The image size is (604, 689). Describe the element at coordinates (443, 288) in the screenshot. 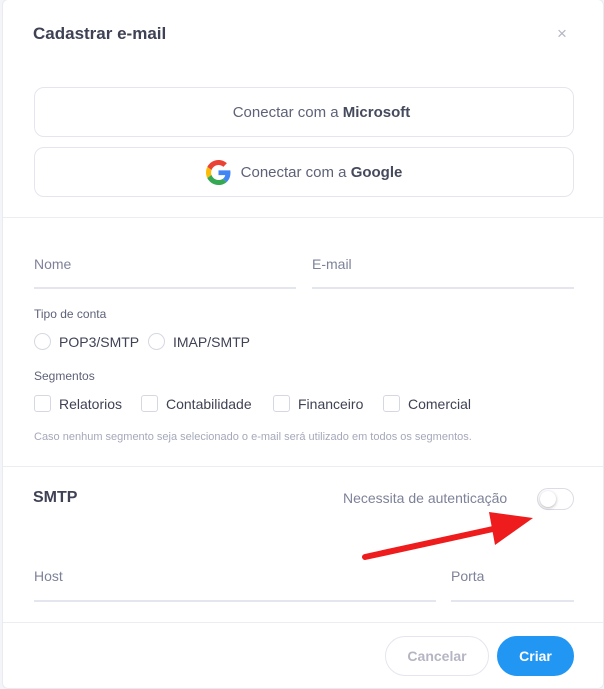

I see `email-field` at that location.